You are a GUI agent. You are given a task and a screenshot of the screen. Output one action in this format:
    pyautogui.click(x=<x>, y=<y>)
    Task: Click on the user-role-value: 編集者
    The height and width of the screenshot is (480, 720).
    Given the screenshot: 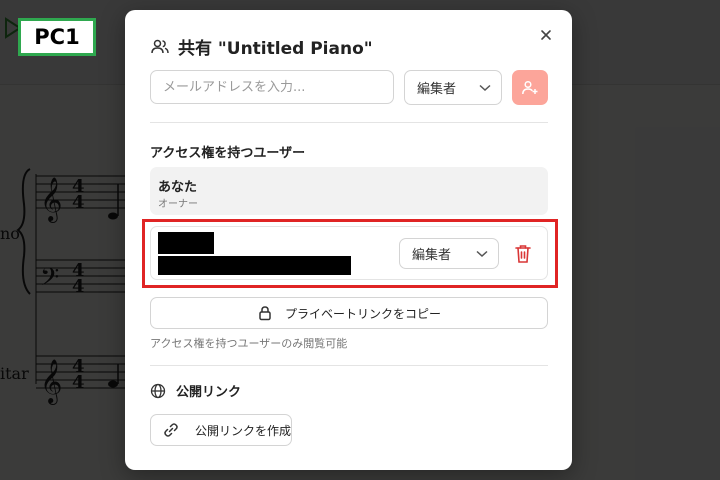 What is the action you would take?
    pyautogui.click(x=432, y=255)
    